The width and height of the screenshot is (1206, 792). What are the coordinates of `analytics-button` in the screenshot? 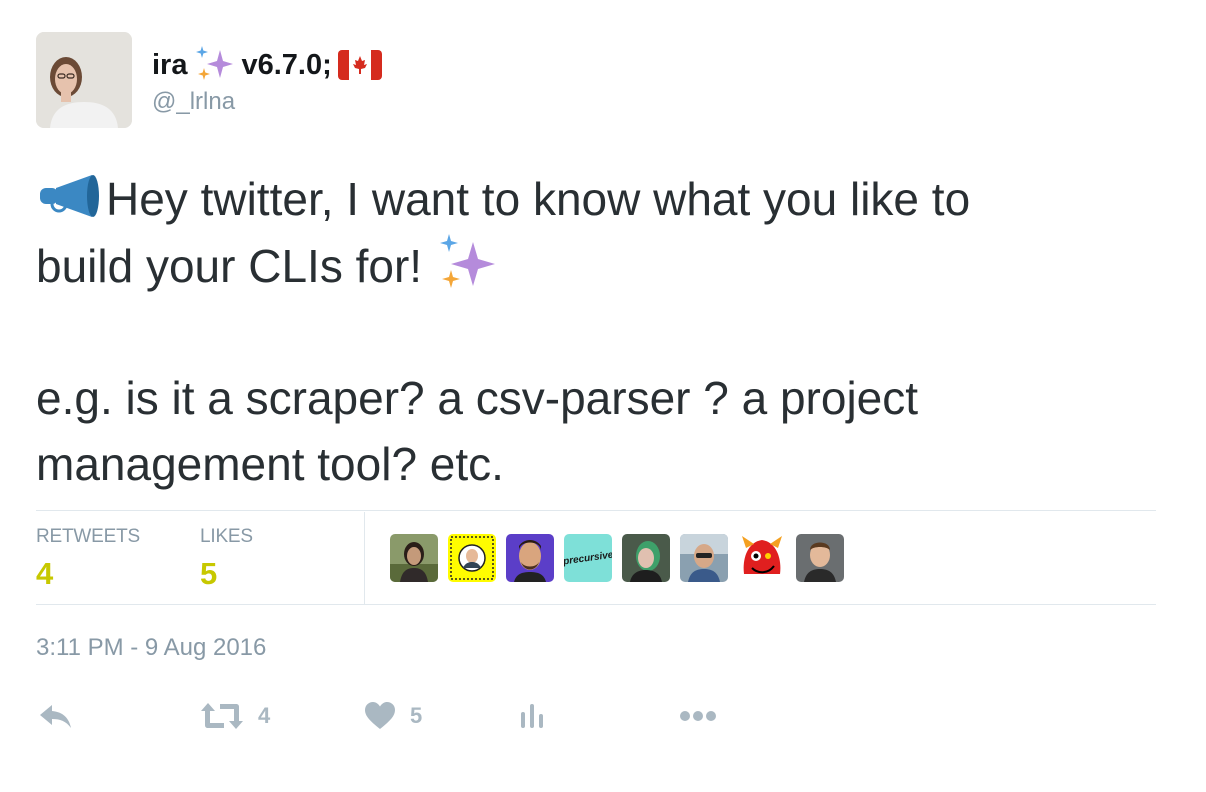 It's located at (532, 716).